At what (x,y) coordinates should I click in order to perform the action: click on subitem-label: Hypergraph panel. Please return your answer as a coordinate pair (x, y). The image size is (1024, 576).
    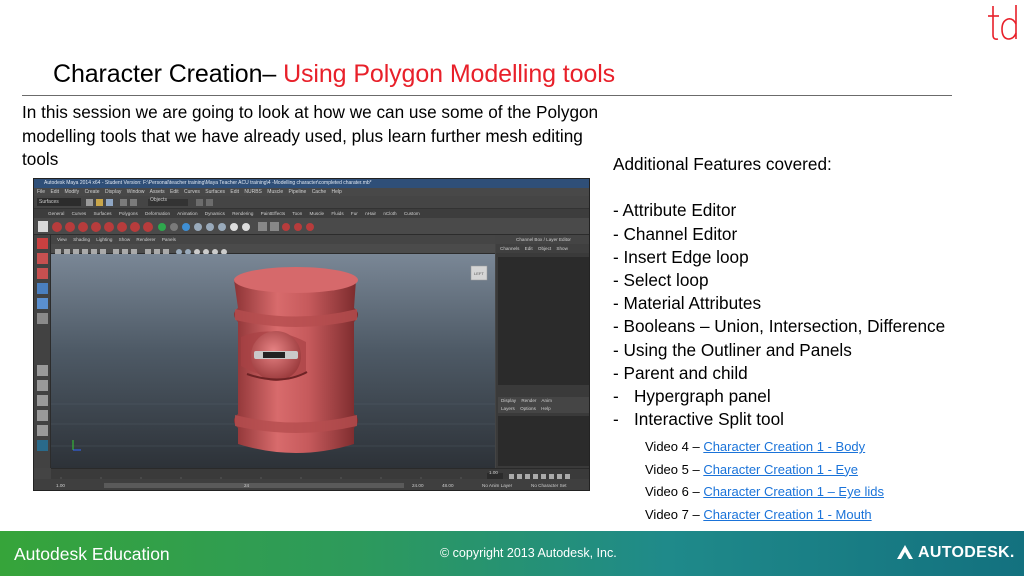
    Looking at the image, I should click on (702, 396).